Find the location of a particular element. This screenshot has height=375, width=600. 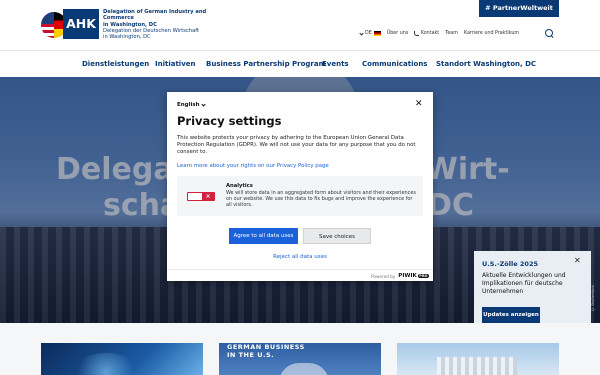

close-icon: ✕ is located at coordinates (419, 104).